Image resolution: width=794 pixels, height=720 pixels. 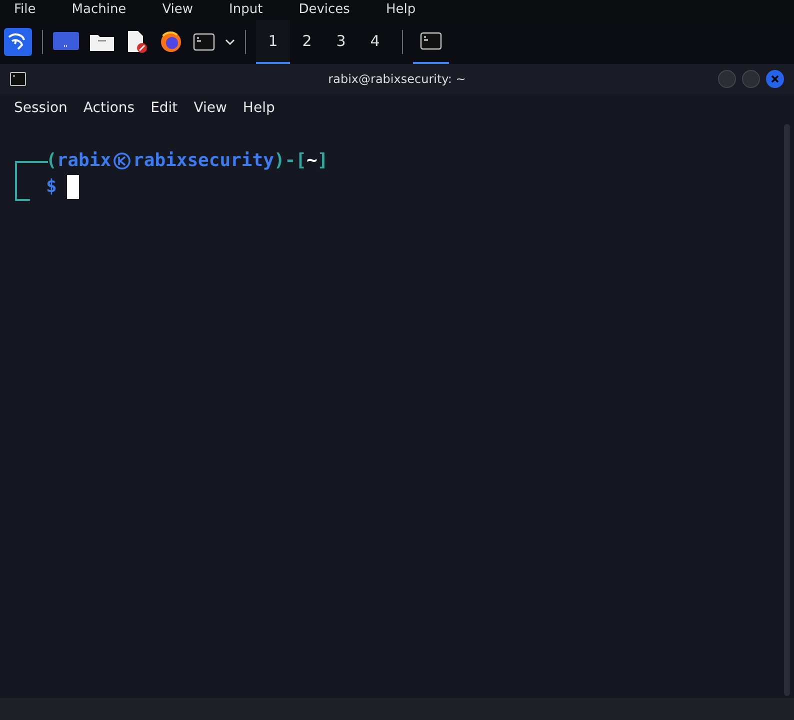 What do you see at coordinates (72, 187) in the screenshot?
I see `cursor` at bounding box center [72, 187].